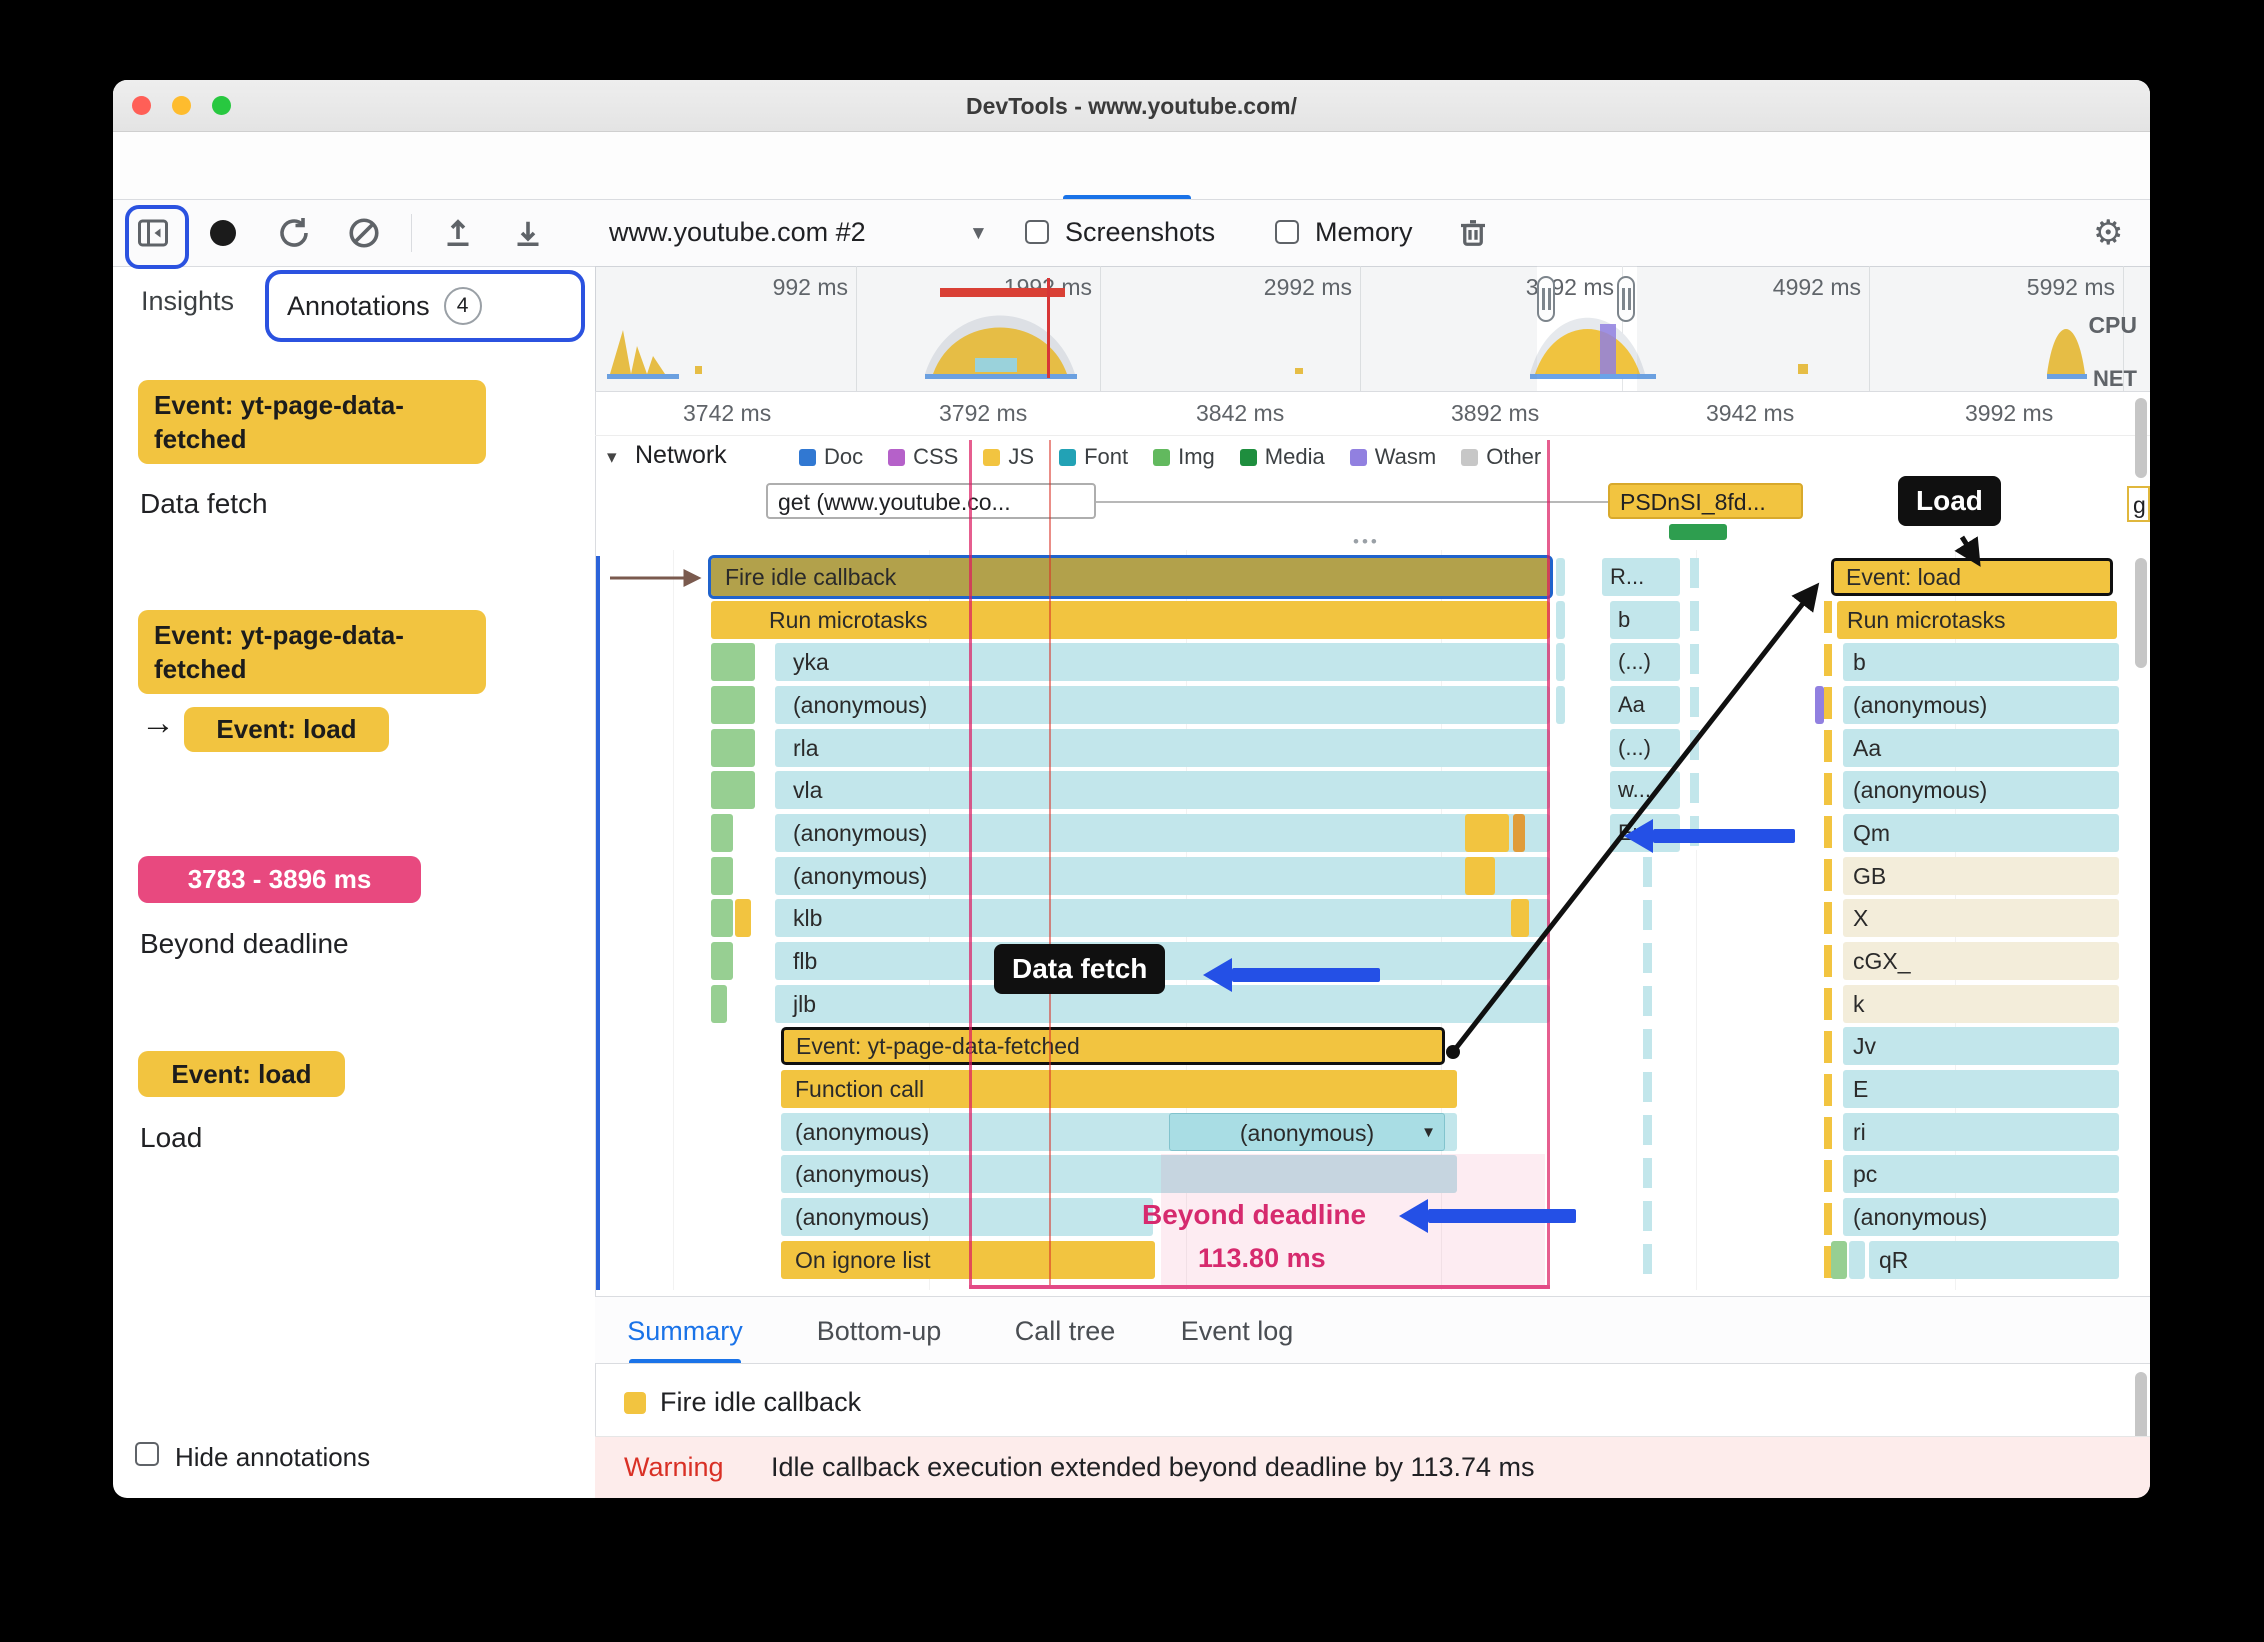  Describe the element at coordinates (1981, 1132) in the screenshot. I see `flame-bar: ri` at that location.